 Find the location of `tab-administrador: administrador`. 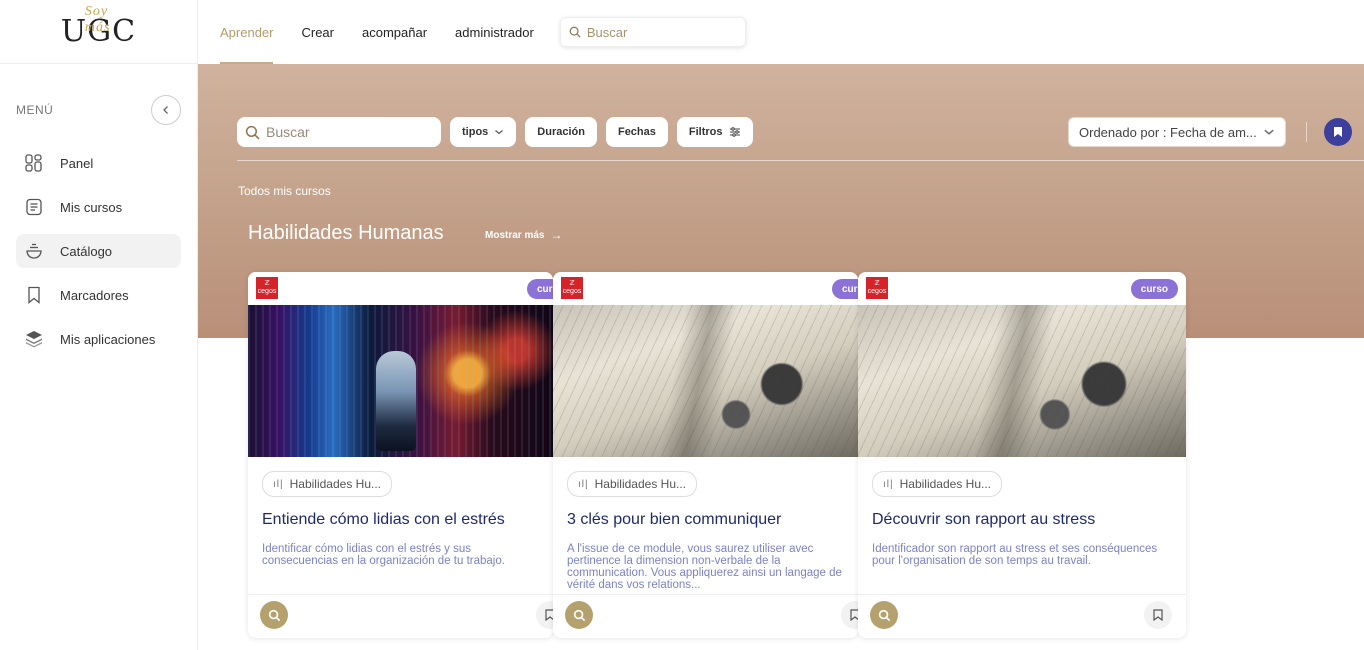

tab-administrador: administrador is located at coordinates (494, 32).